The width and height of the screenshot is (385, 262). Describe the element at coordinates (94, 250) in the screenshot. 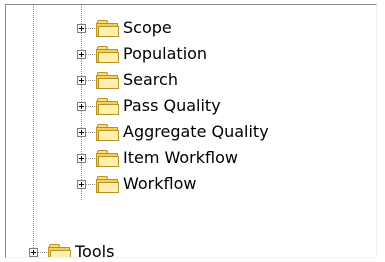

I see `tree-node-label: Tools` at that location.